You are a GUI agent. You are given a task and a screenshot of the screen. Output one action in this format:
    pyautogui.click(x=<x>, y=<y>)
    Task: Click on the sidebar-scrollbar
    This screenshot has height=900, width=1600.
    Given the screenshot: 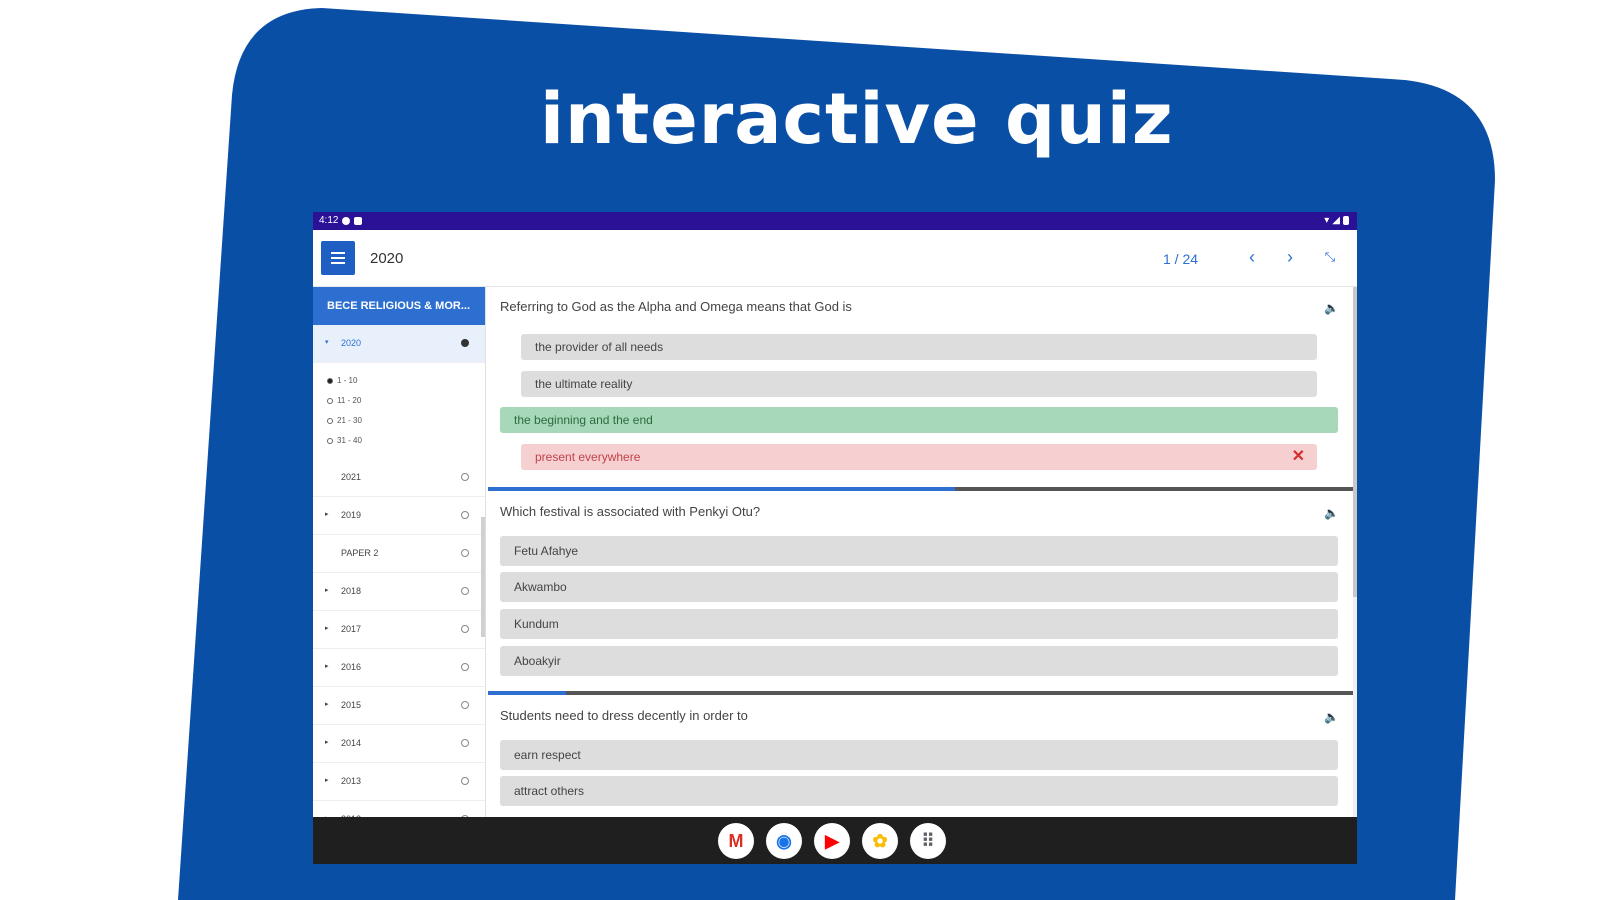 What is the action you would take?
    pyautogui.click(x=483, y=577)
    